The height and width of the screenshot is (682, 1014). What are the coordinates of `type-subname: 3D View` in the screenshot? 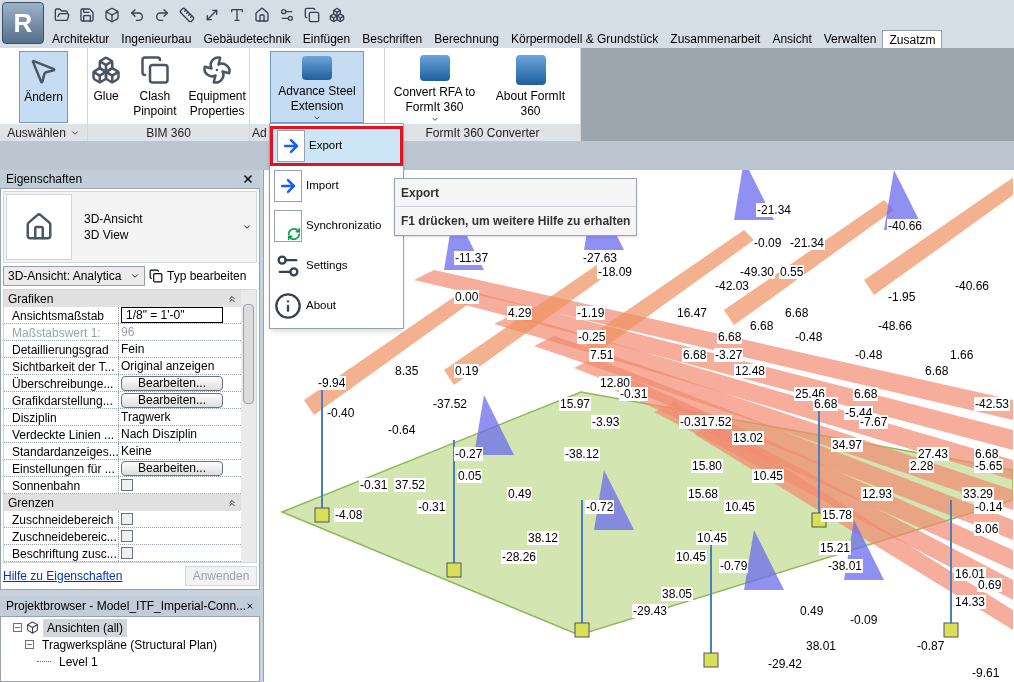 It's located at (107, 235).